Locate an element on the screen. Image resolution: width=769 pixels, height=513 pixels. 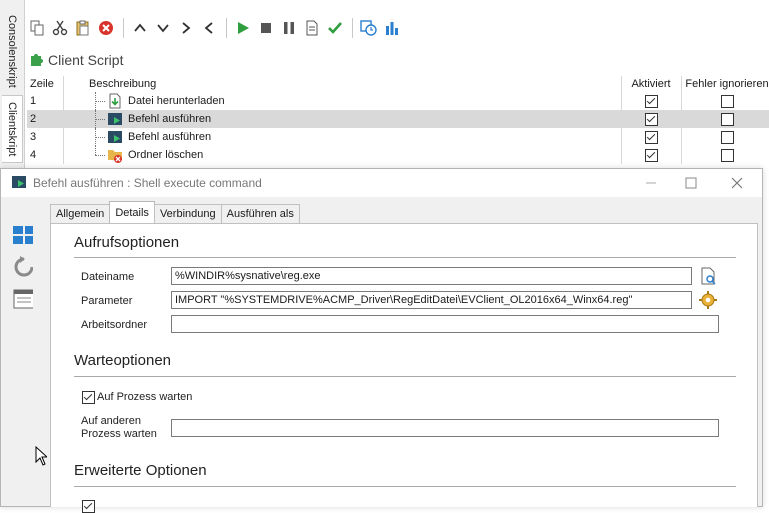
auf-prozess-warten-checkbox is located at coordinates (88, 397).